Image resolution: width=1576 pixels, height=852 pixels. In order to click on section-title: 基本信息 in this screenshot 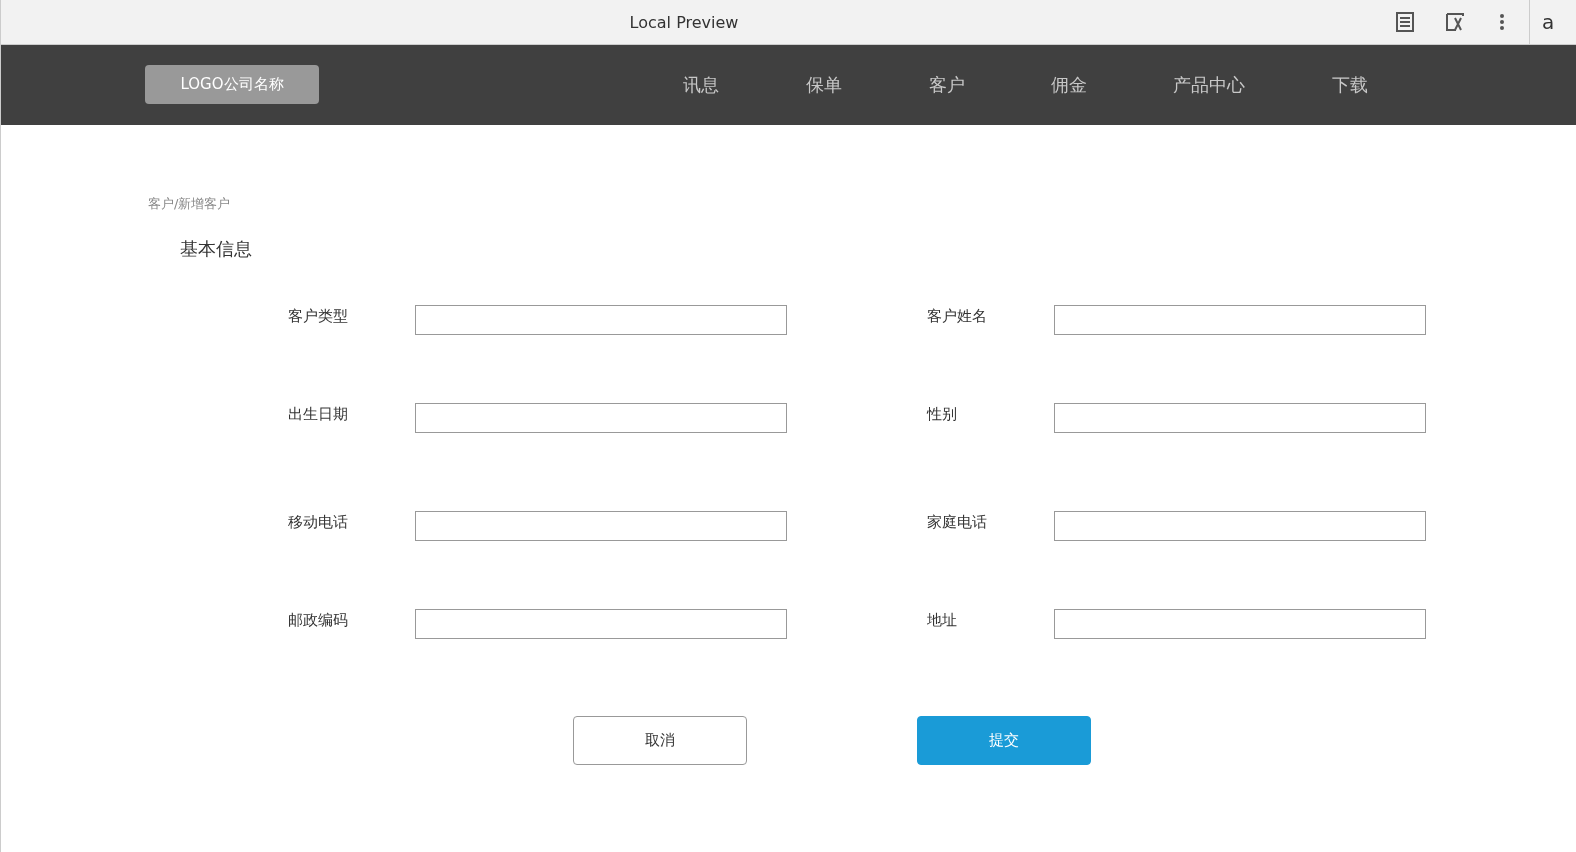, I will do `click(216, 249)`.